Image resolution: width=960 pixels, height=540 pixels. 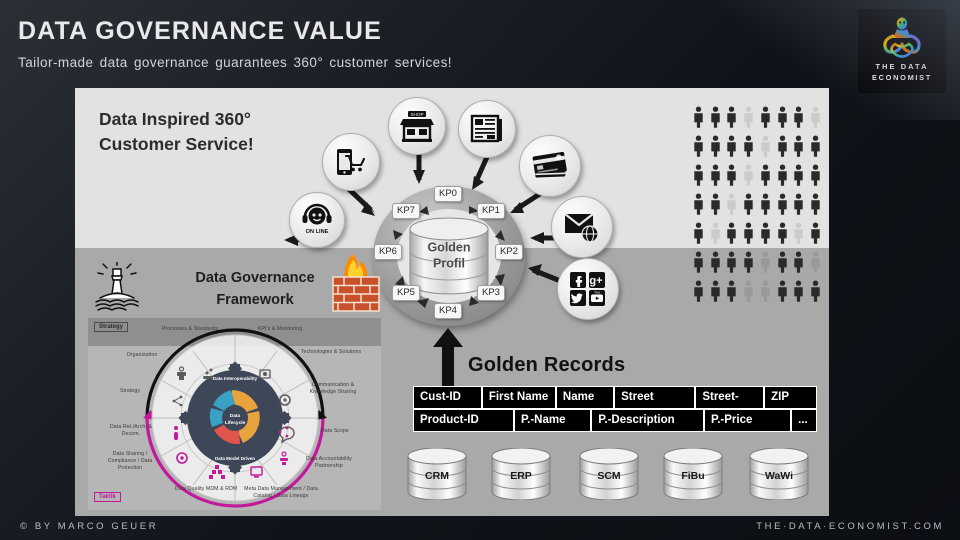 I want to click on wheel-label-2: Organization, so click(x=142, y=355).